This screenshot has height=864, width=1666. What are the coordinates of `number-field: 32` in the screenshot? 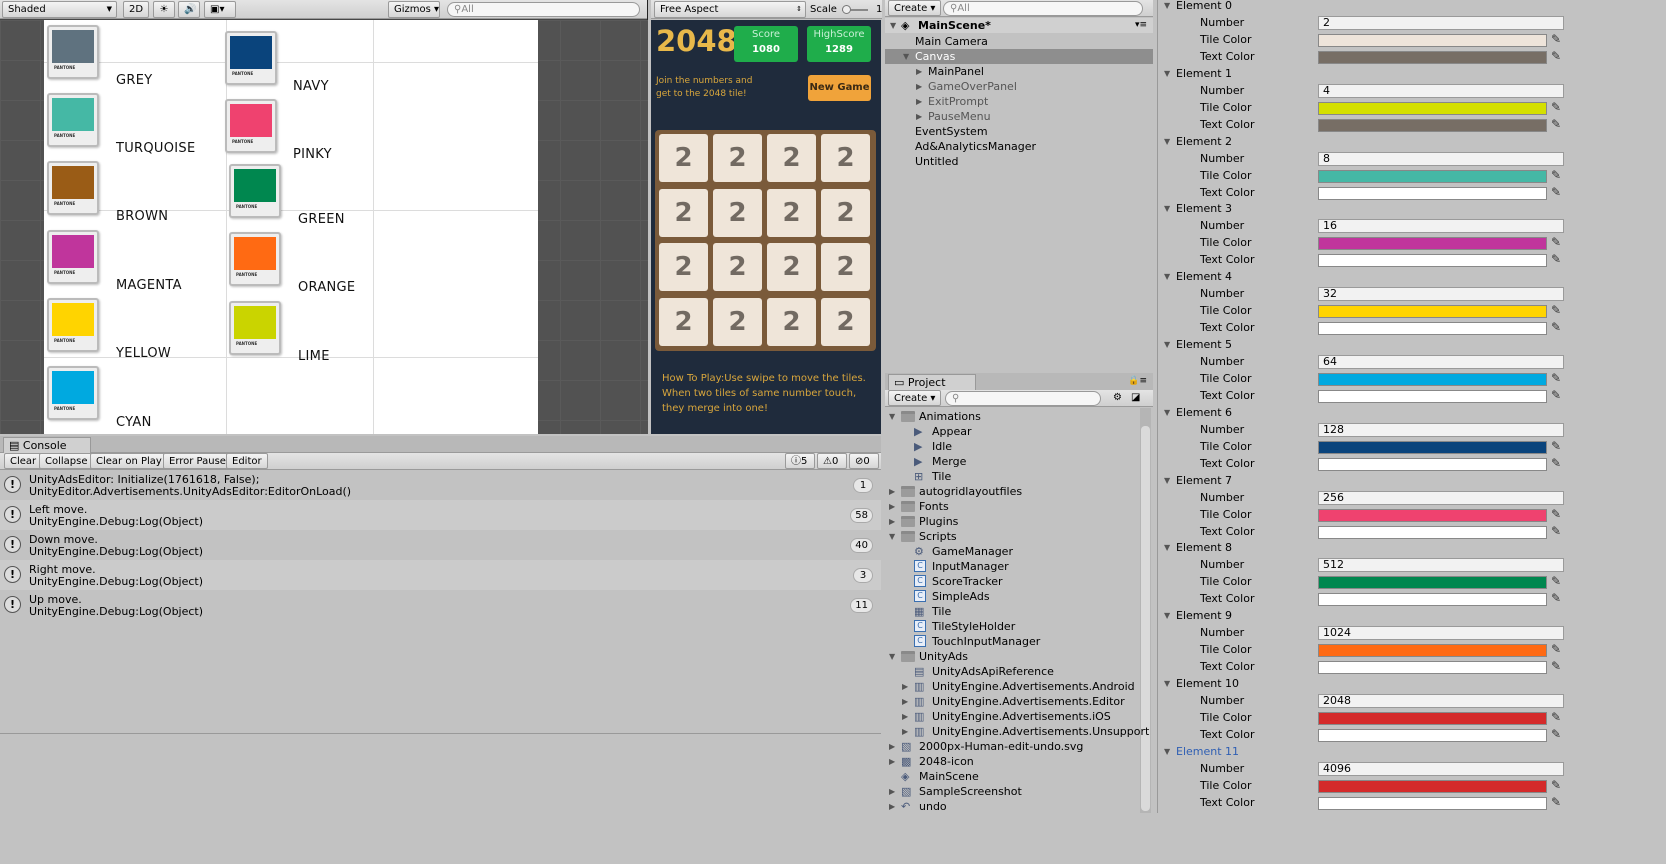 It's located at (1441, 294).